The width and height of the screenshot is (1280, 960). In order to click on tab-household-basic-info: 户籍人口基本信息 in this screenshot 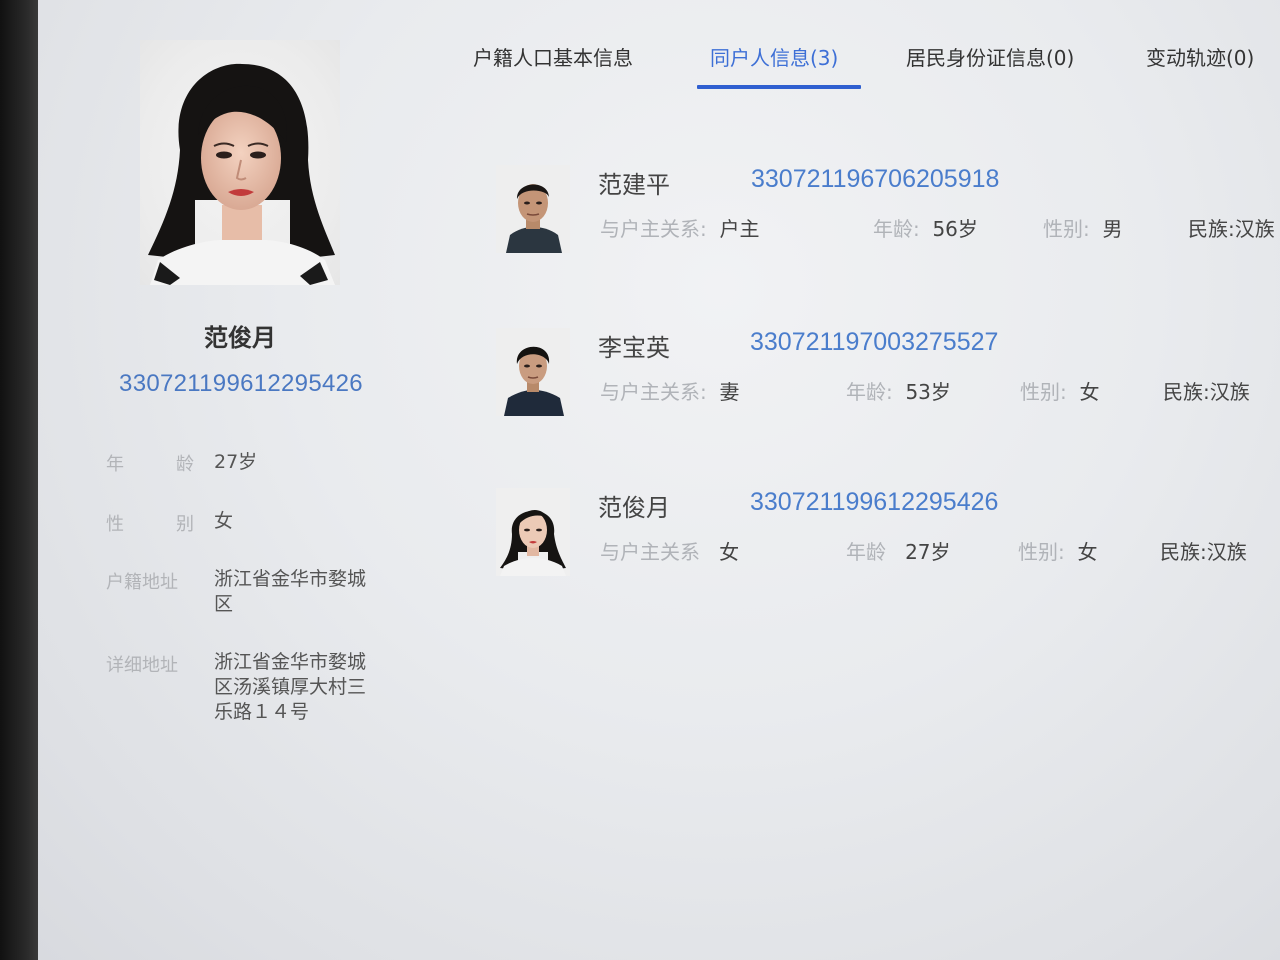, I will do `click(553, 56)`.